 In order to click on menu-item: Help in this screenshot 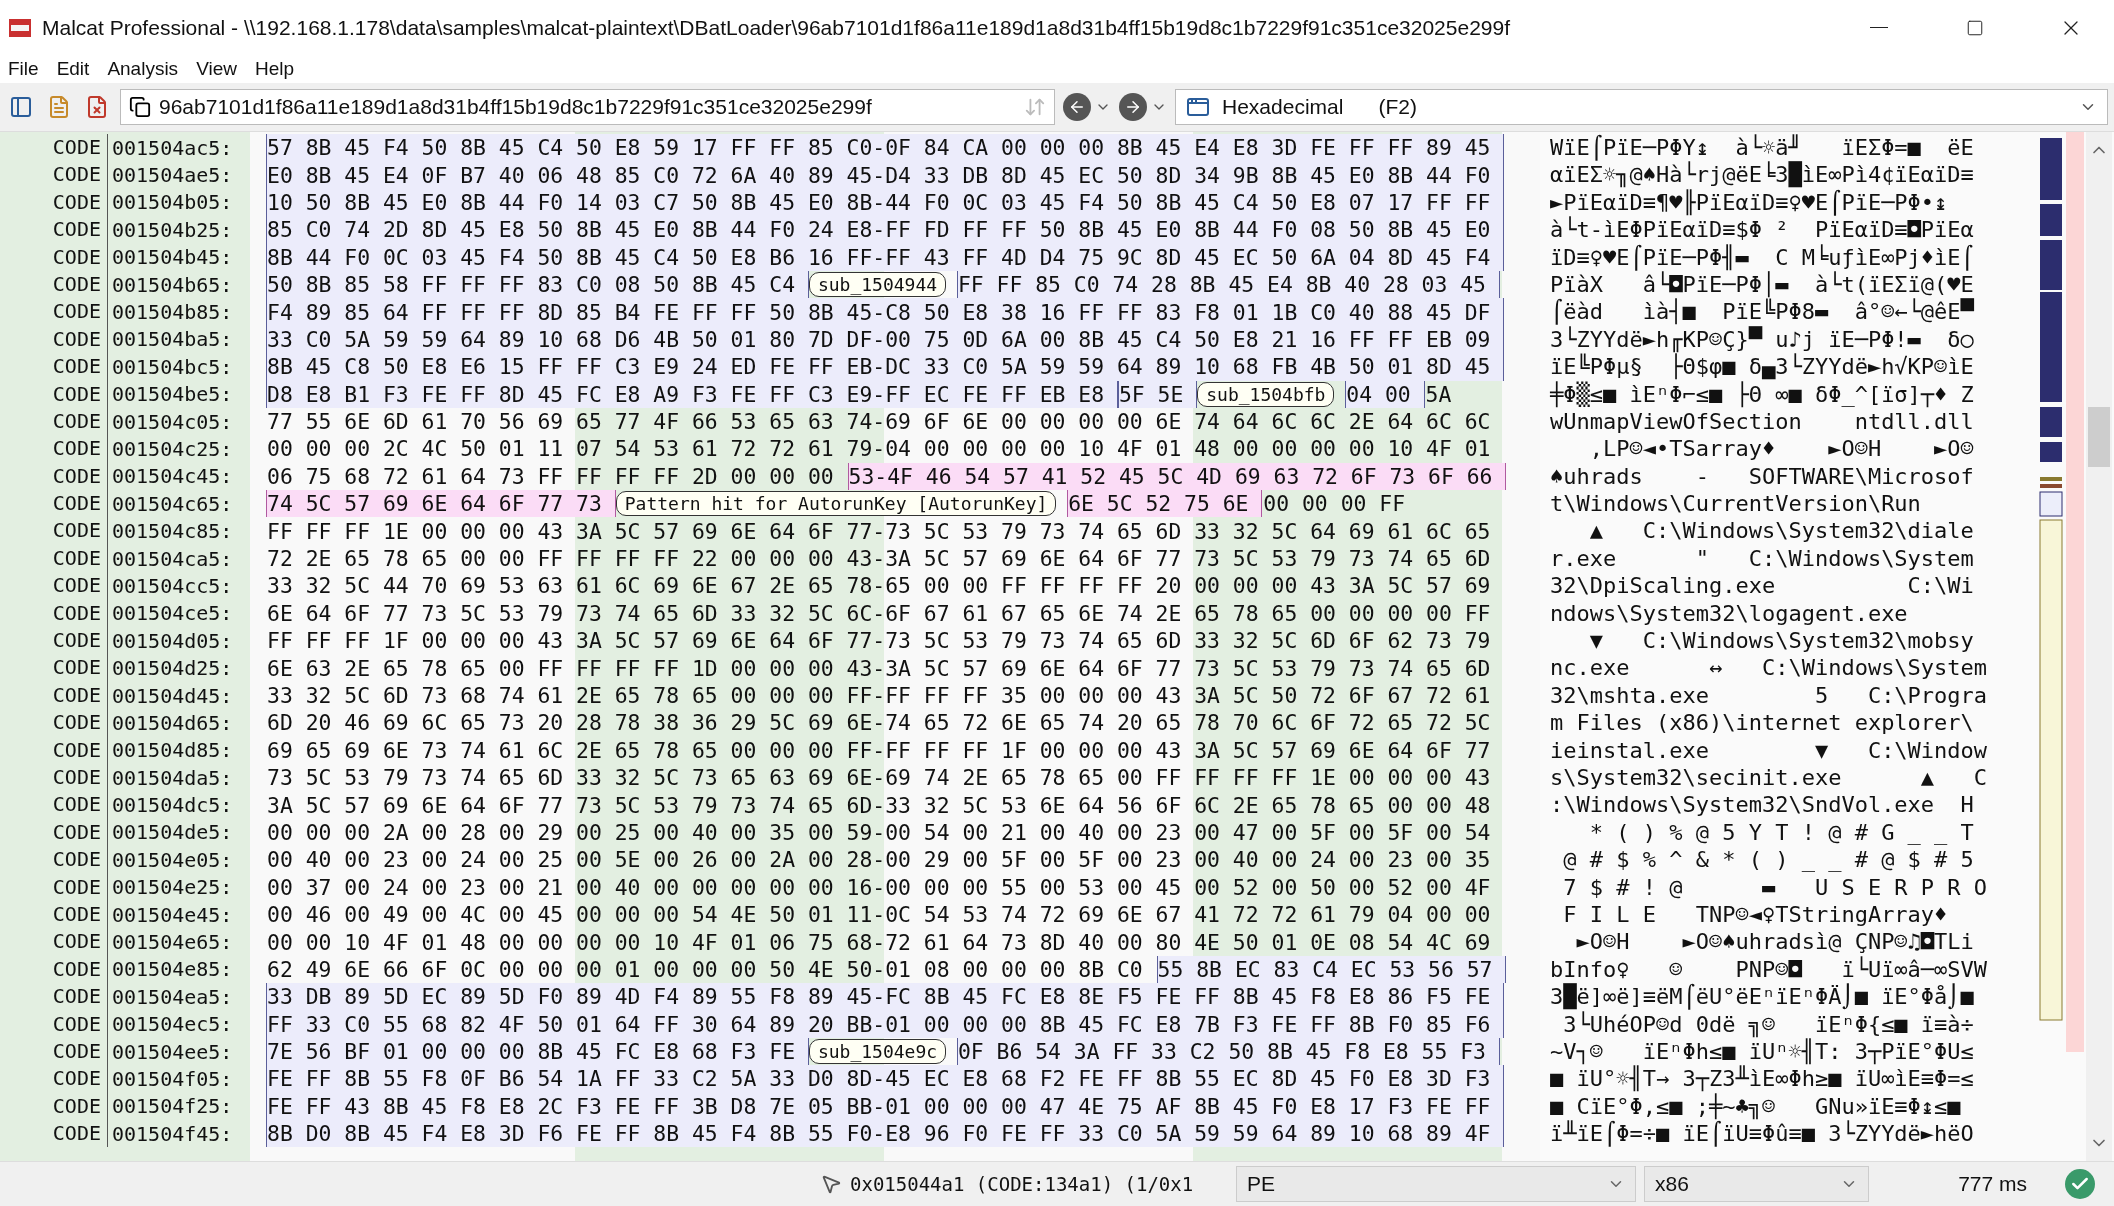, I will do `click(274, 69)`.